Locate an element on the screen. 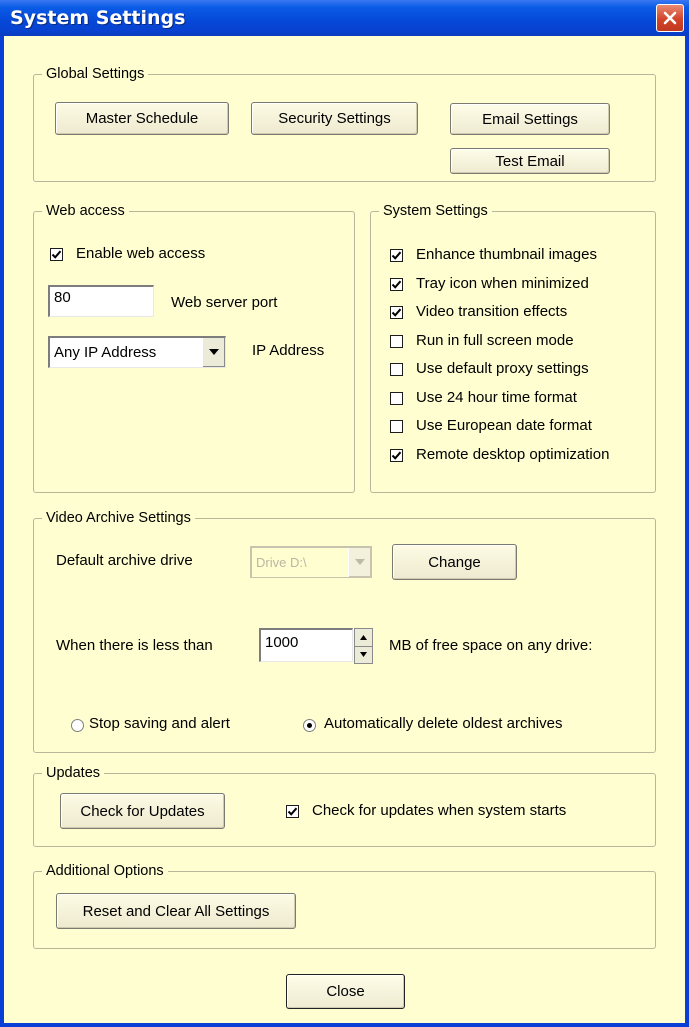  system-option-label: Video transition effects is located at coordinates (492, 311).